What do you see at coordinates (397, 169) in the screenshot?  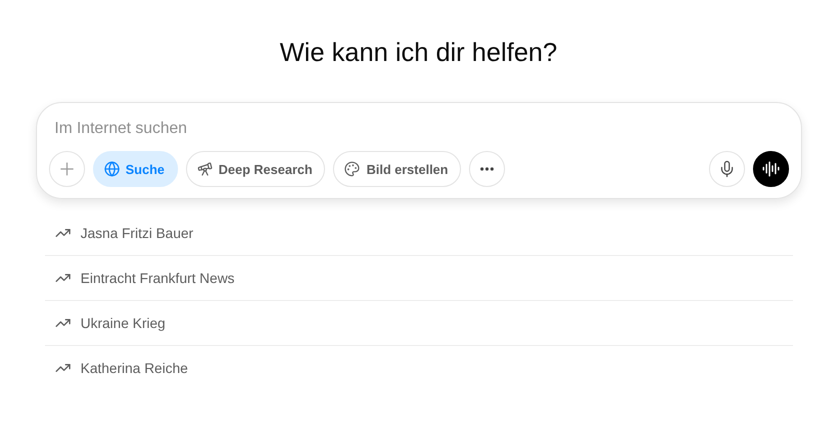 I see `tool-button: Bild erstellen` at bounding box center [397, 169].